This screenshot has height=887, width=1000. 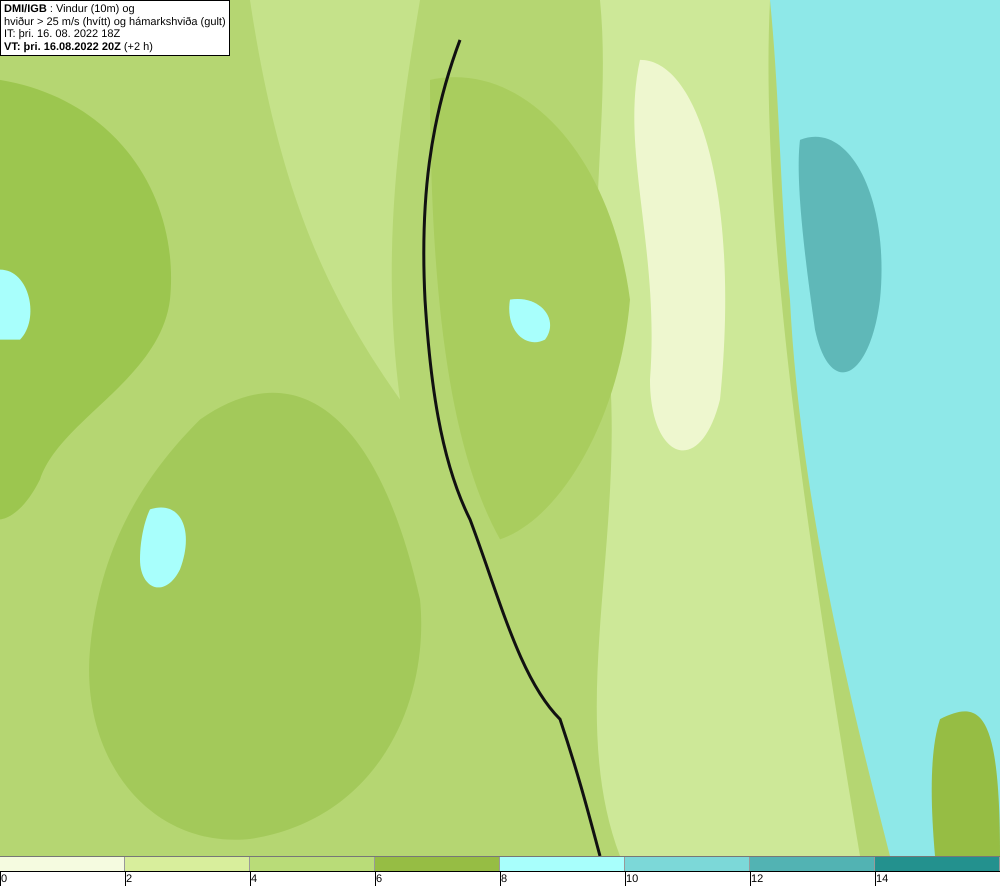 What do you see at coordinates (504, 879) in the screenshot?
I see `legend-label: 8` at bounding box center [504, 879].